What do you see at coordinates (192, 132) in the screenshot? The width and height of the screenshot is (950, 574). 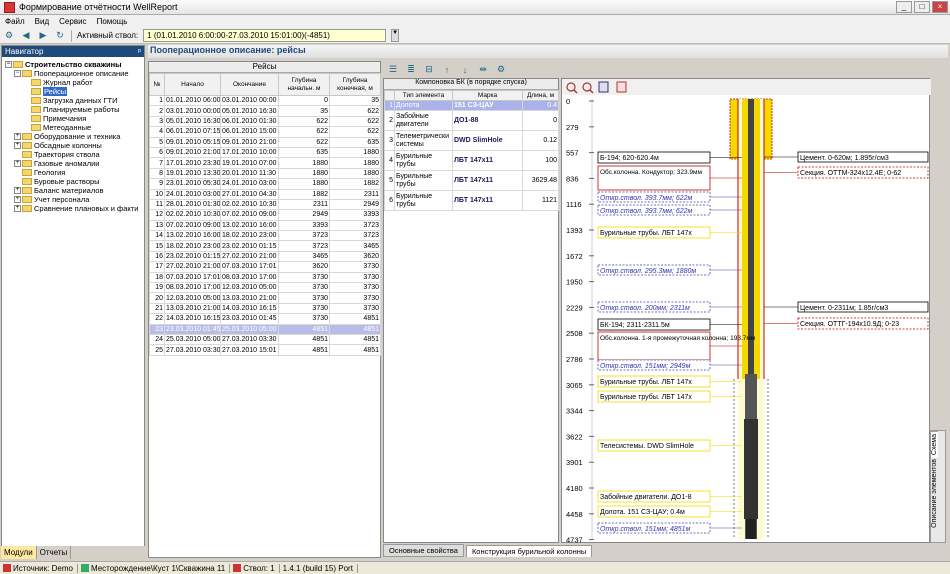 I see `table-cell: 06.01.2010 07:15` at bounding box center [192, 132].